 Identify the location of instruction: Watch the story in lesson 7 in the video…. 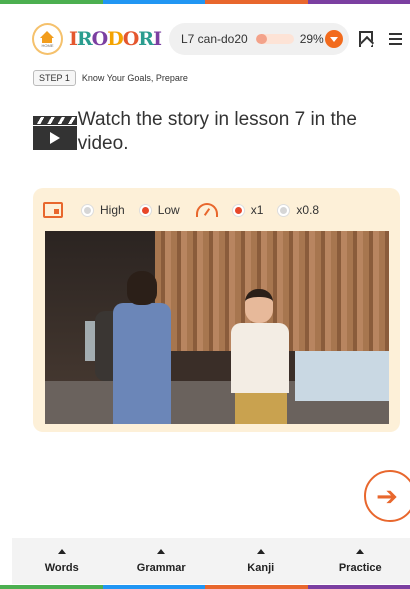
(203, 132).